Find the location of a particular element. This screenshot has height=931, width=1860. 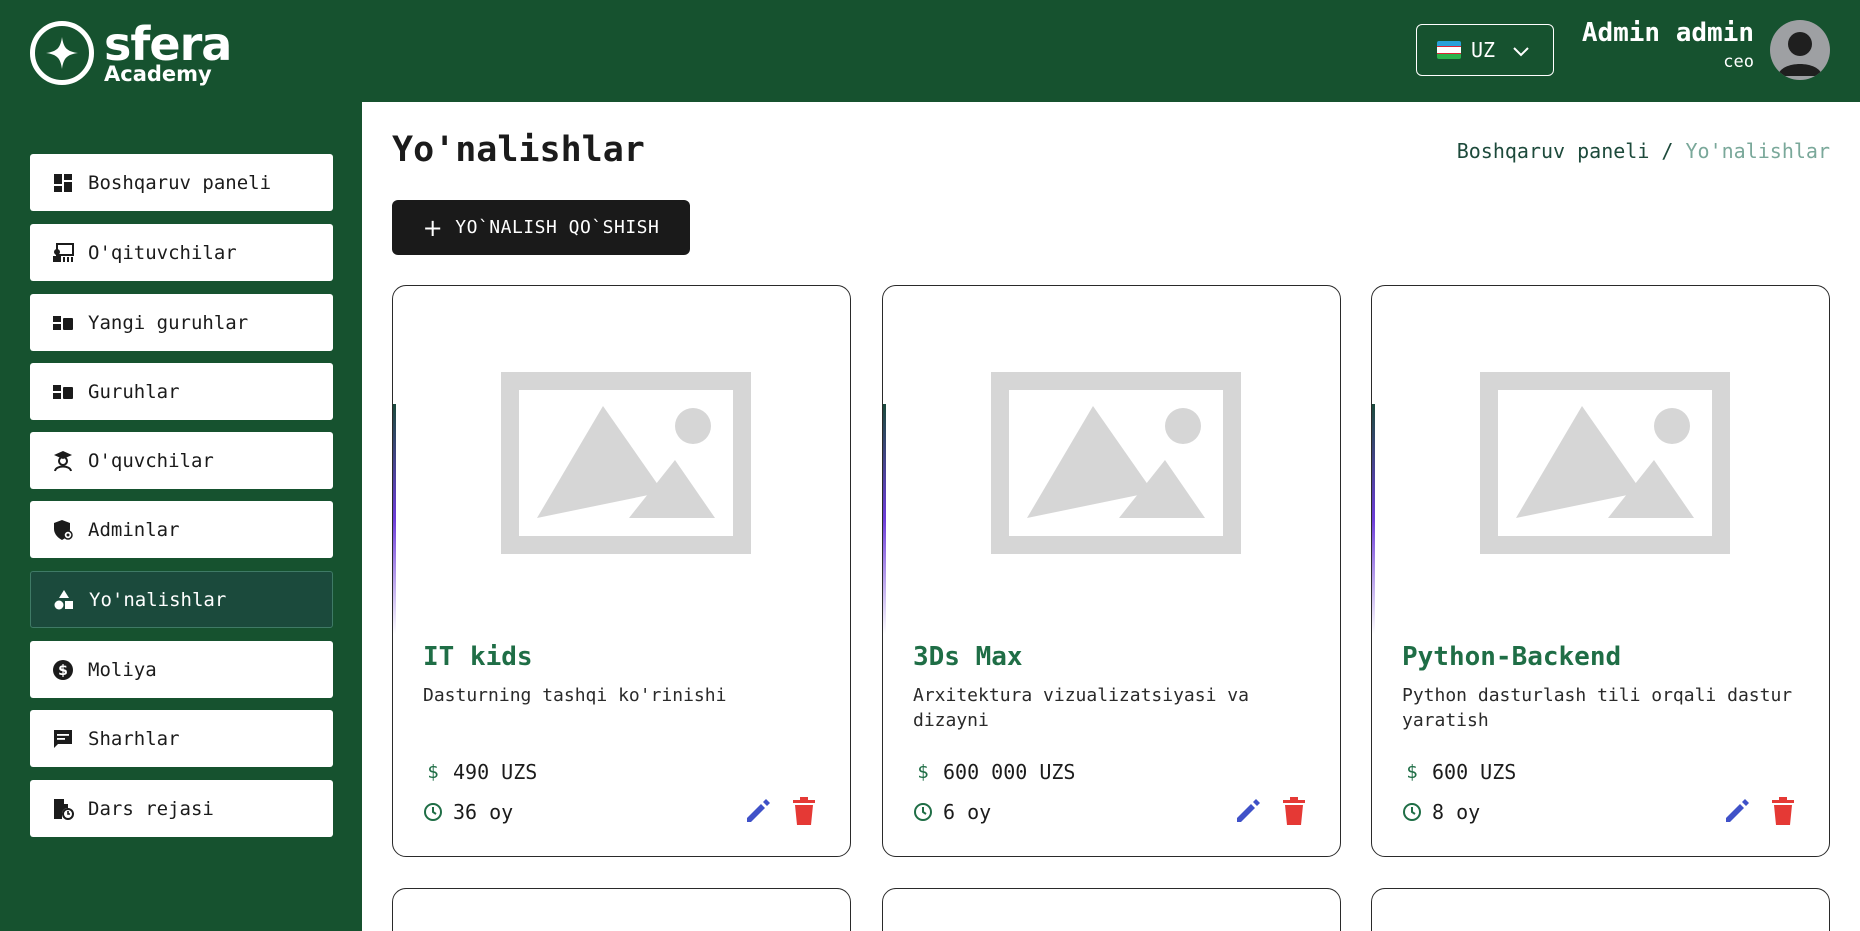

sidebar-item-dars-rejasi: Dars rejasi is located at coordinates (181, 808).